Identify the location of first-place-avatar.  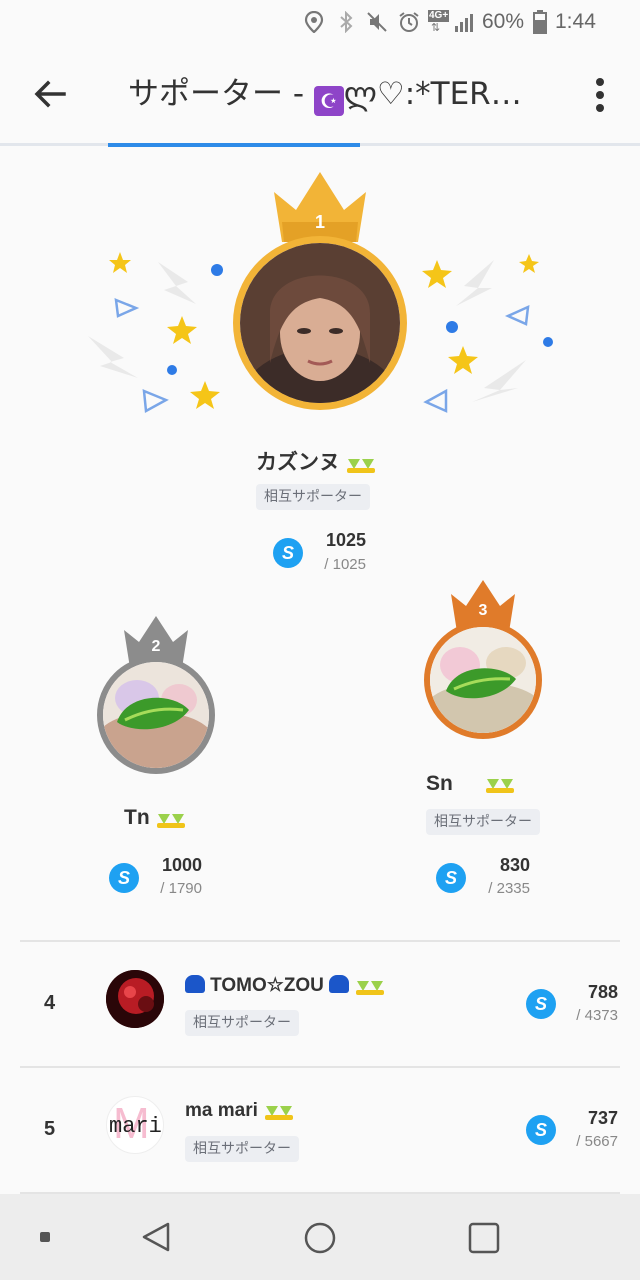
(320, 323).